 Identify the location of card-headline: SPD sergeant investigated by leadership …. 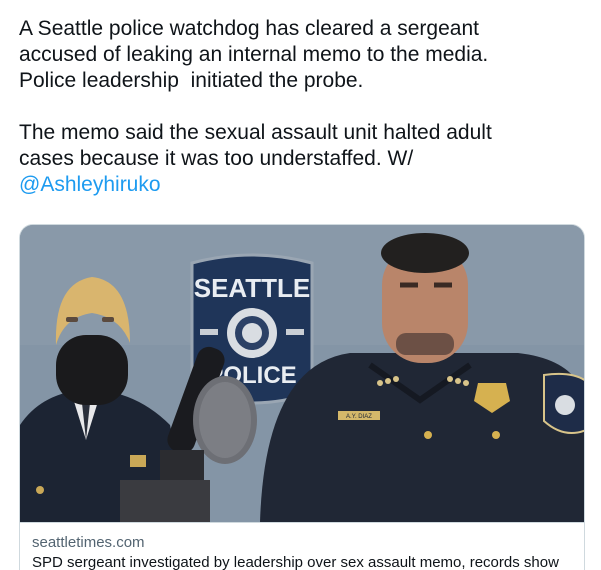
(302, 561).